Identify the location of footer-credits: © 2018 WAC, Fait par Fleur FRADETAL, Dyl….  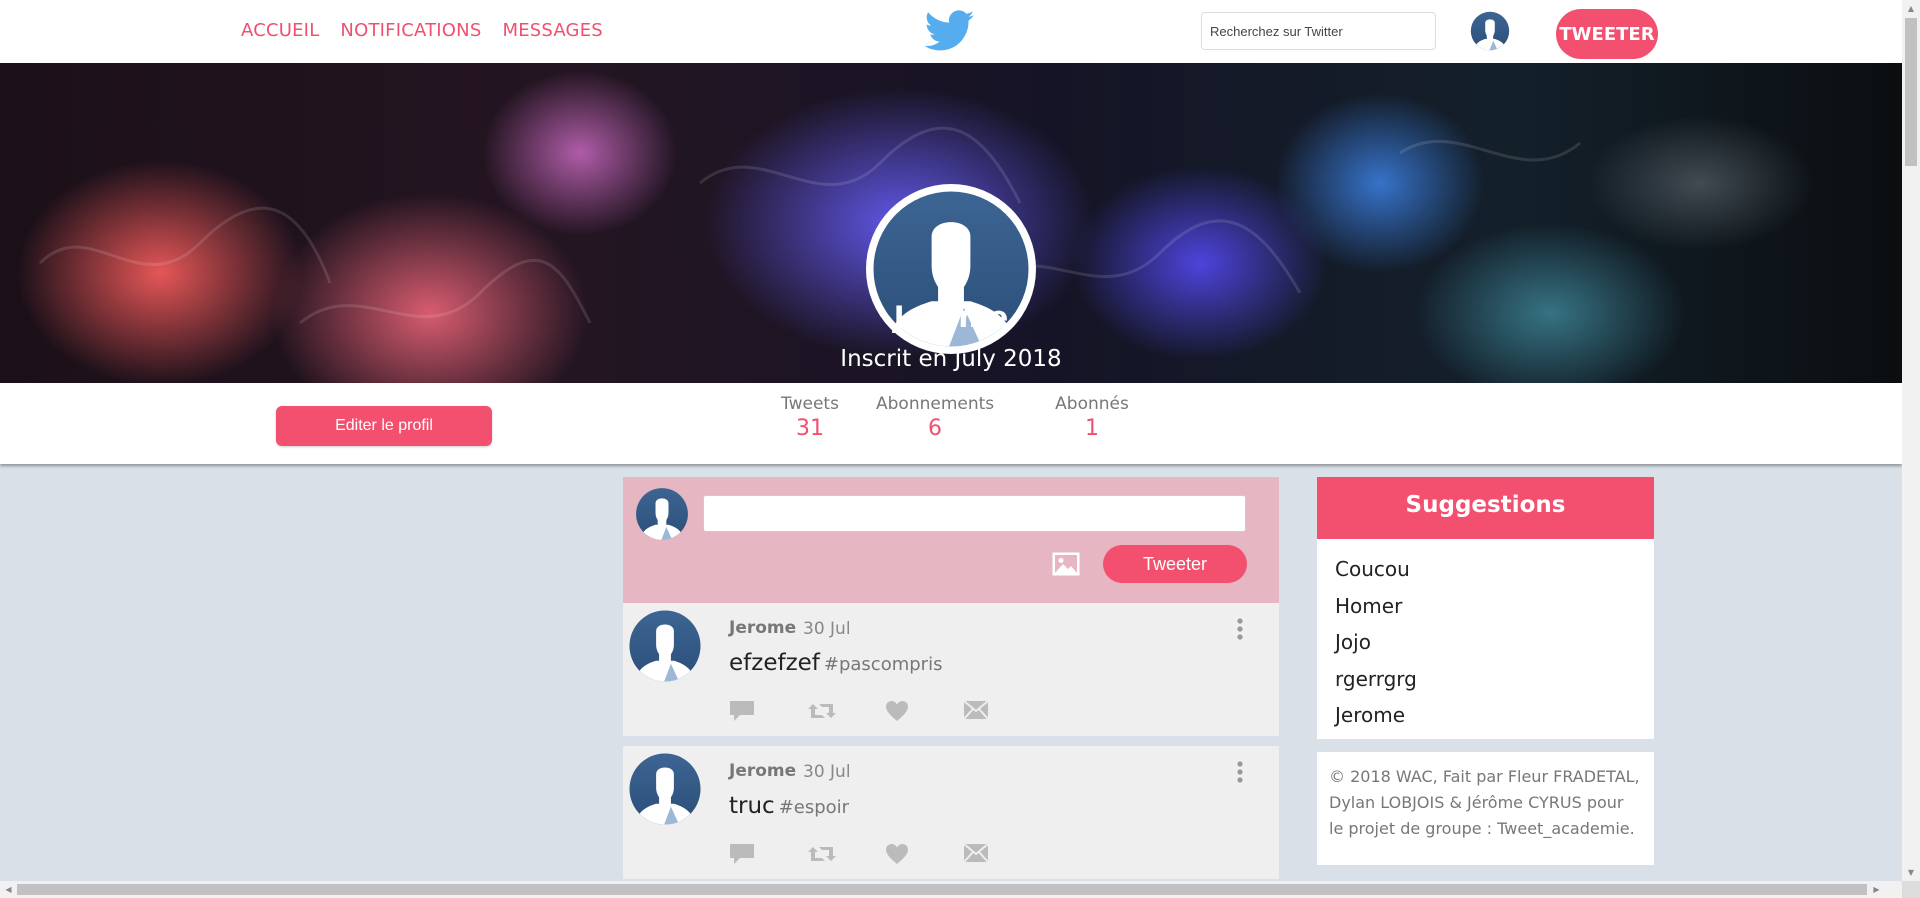
(1485, 808).